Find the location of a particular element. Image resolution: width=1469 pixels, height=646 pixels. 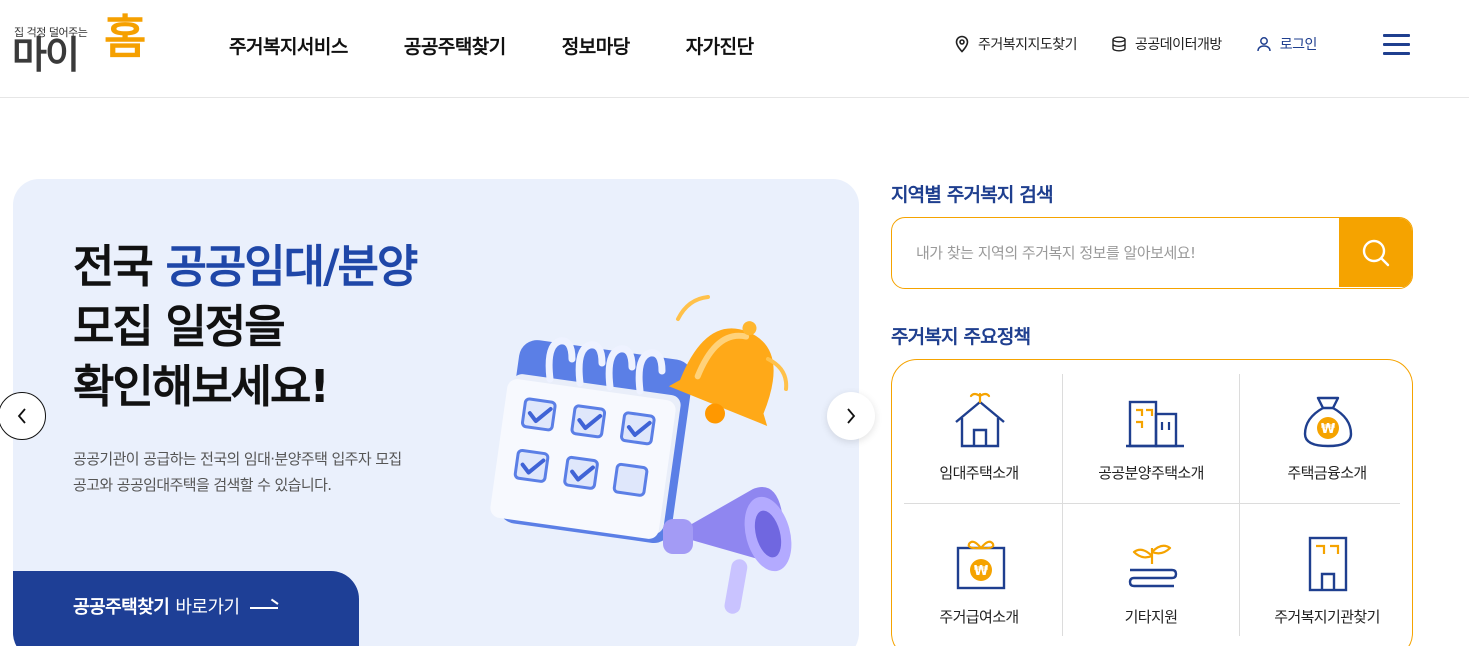

search-button is located at coordinates (1375, 252).